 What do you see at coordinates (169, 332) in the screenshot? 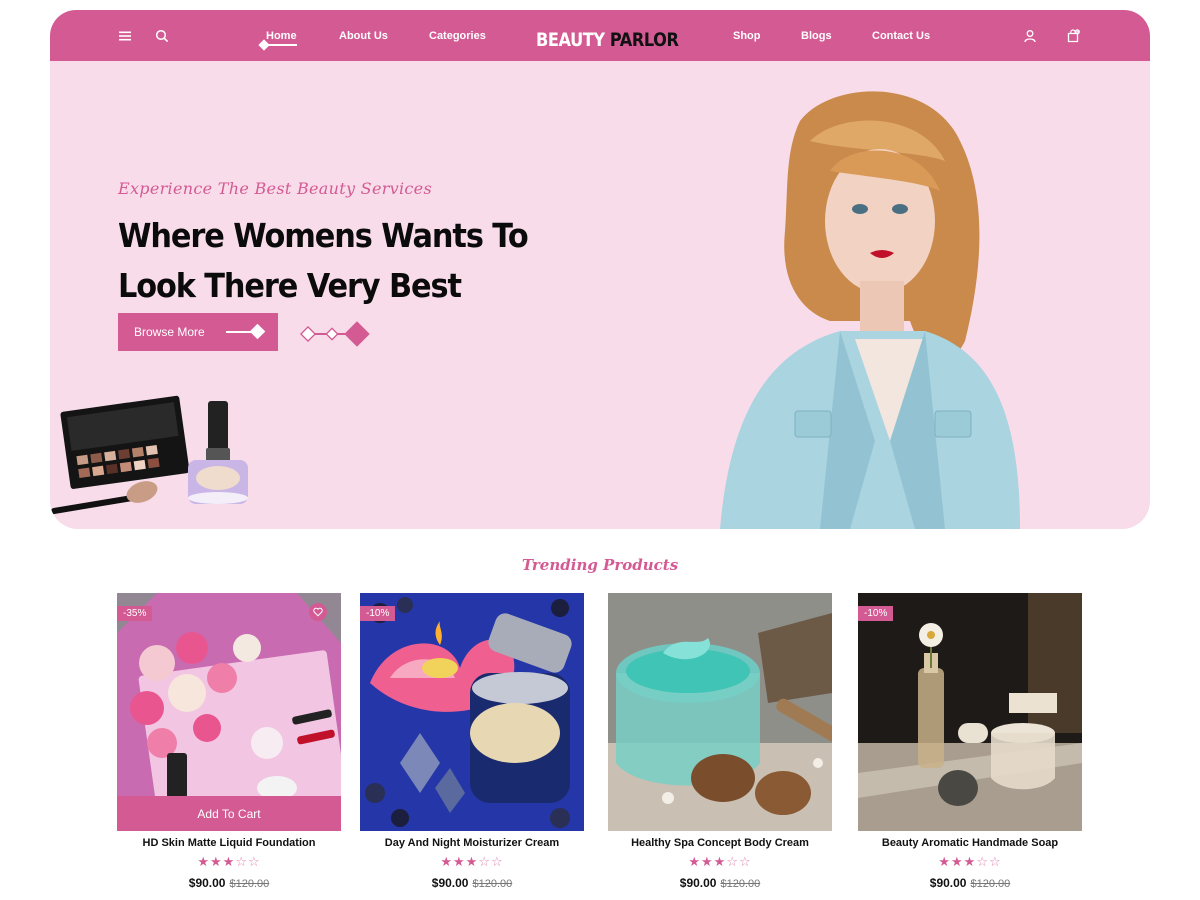
I see `browse-more-label: Browse More` at bounding box center [169, 332].